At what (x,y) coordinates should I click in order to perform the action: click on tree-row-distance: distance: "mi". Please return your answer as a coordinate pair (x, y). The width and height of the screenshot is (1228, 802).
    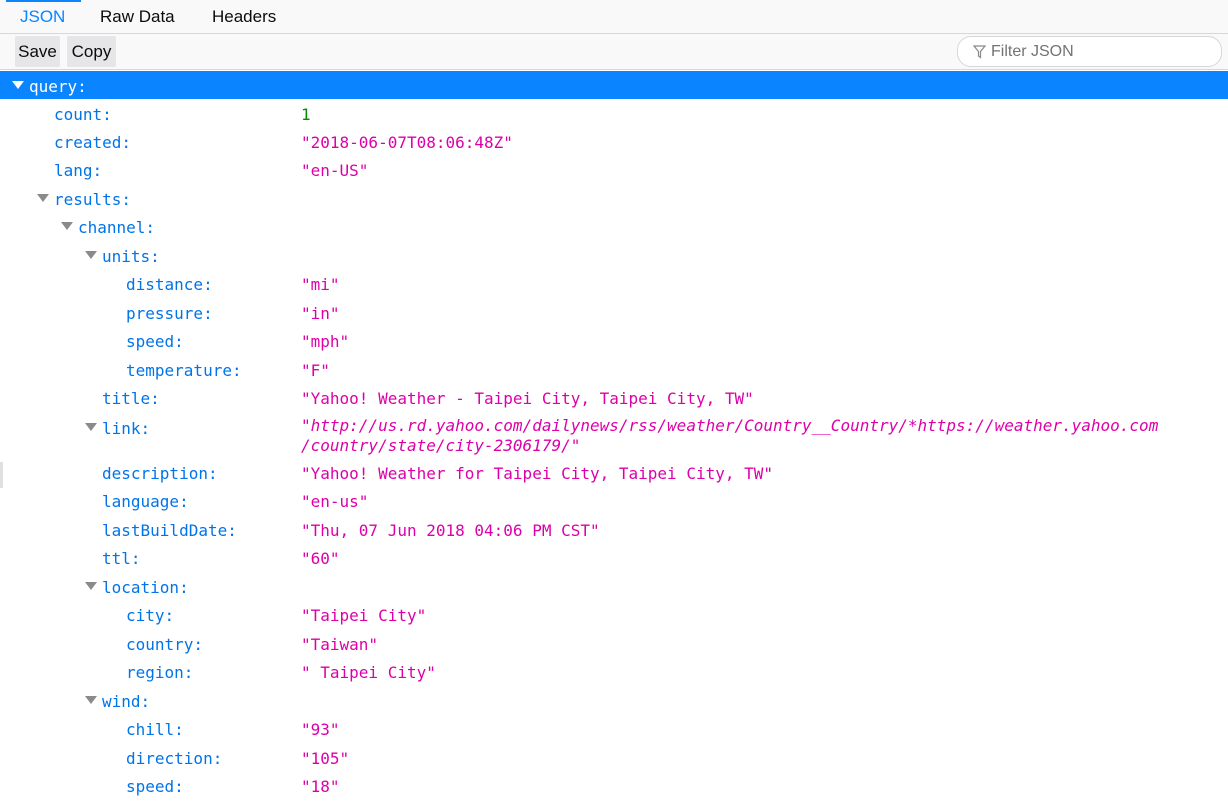
    Looking at the image, I should click on (614, 284).